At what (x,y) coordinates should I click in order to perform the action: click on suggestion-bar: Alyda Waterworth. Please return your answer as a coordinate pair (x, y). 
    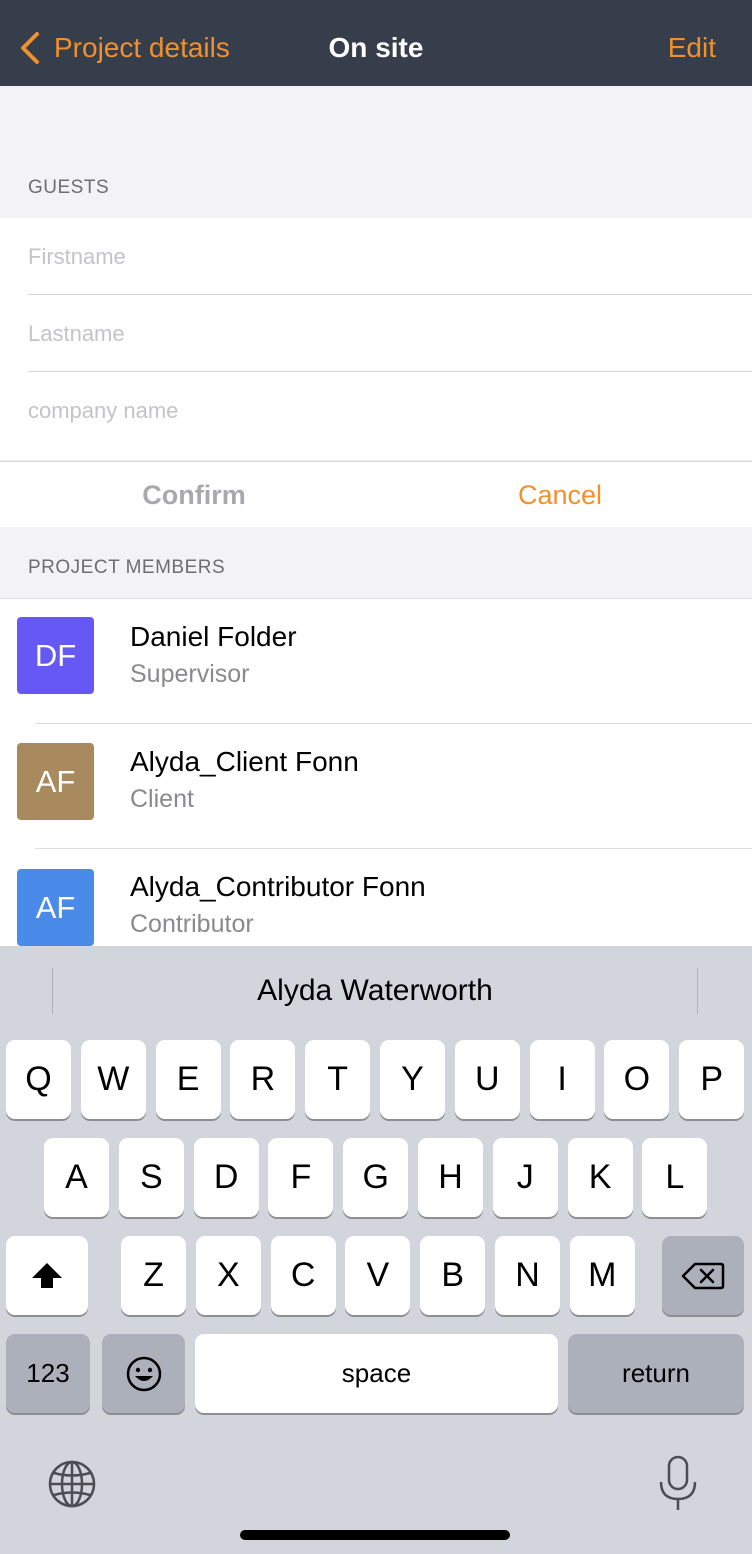
    Looking at the image, I should click on (376, 991).